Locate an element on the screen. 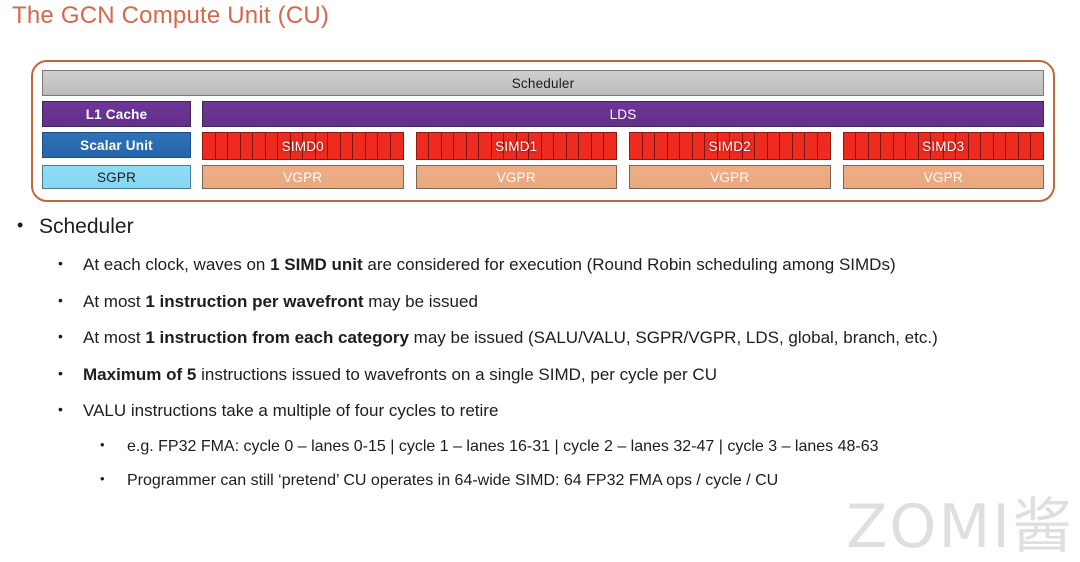 The image size is (1080, 562). bullet-text: Scheduler is located at coordinates (86, 226).